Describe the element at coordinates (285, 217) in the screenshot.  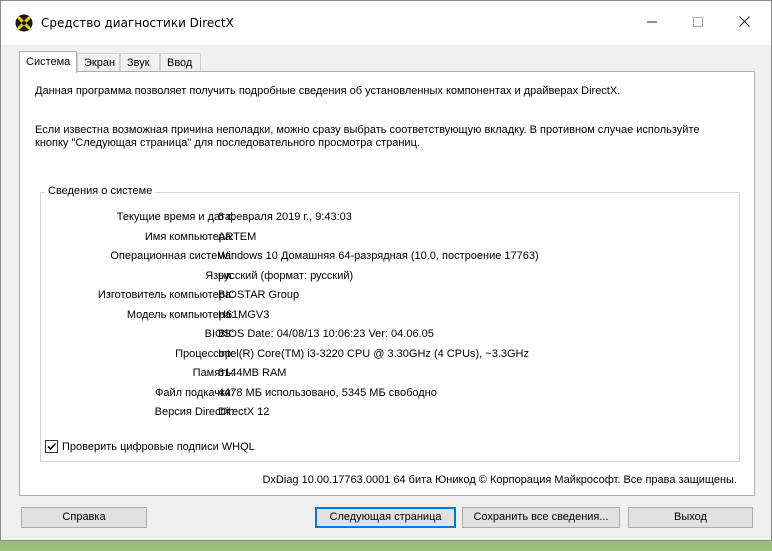
I see `info-value: 6 февраля 2019 г., 9:43:03` at that location.